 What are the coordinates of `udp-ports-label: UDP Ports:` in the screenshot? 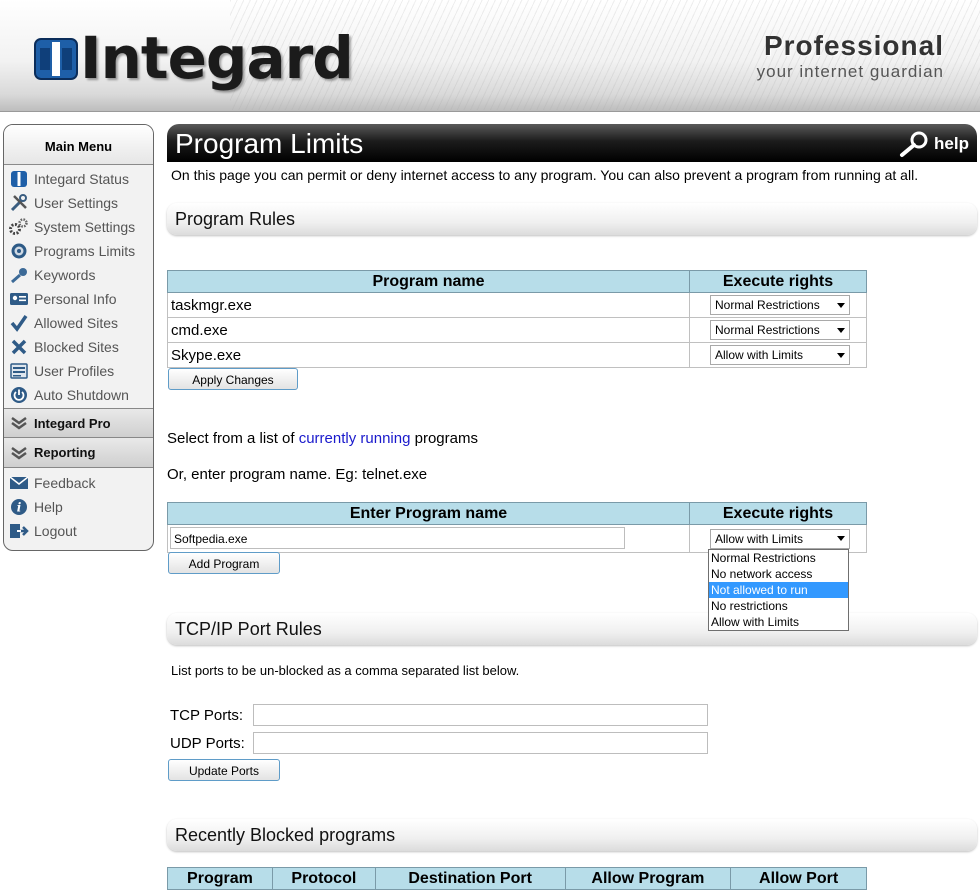 It's located at (207, 743).